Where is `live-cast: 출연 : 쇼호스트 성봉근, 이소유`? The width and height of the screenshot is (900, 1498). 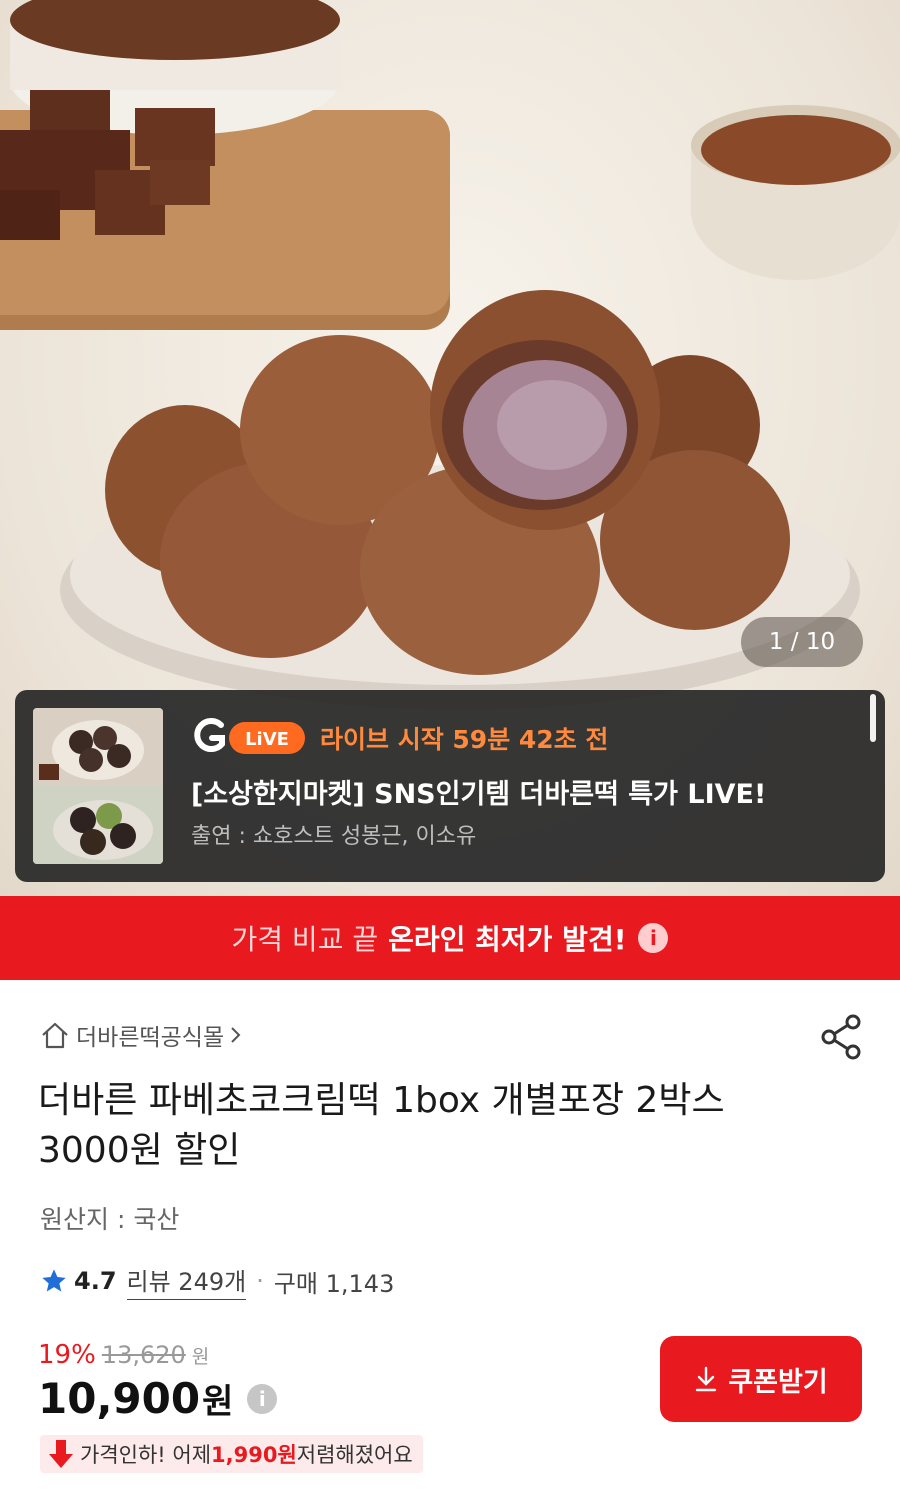
live-cast: 출연 : 쇼호스트 성봉근, 이소유 is located at coordinates (334, 836).